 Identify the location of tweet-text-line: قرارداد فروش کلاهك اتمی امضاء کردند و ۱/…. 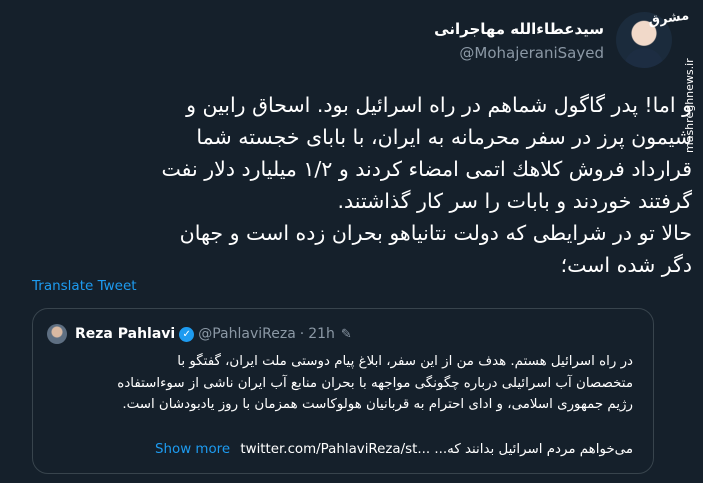
(426, 169).